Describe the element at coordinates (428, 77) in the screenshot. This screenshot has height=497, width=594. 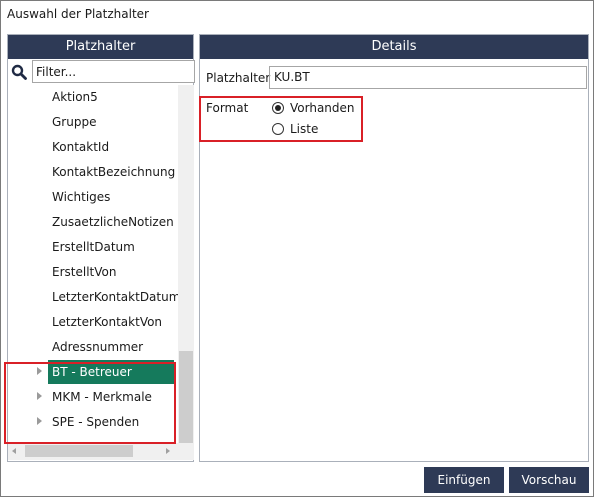
I see `placeholder-value-field: KU.BT` at that location.